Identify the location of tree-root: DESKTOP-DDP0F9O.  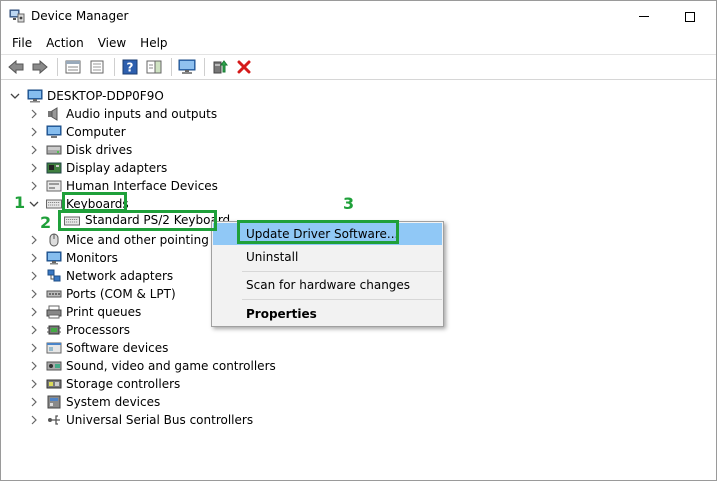
(151, 96).